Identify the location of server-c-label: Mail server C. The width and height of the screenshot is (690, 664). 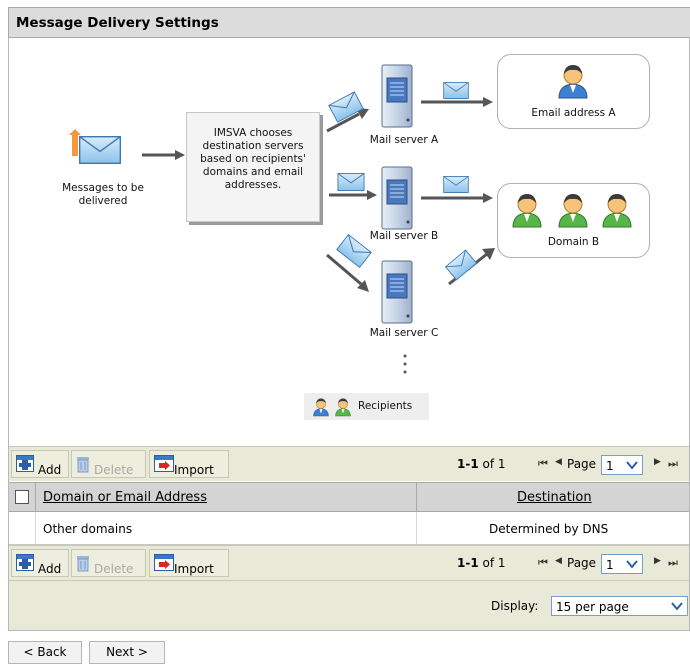
(404, 333).